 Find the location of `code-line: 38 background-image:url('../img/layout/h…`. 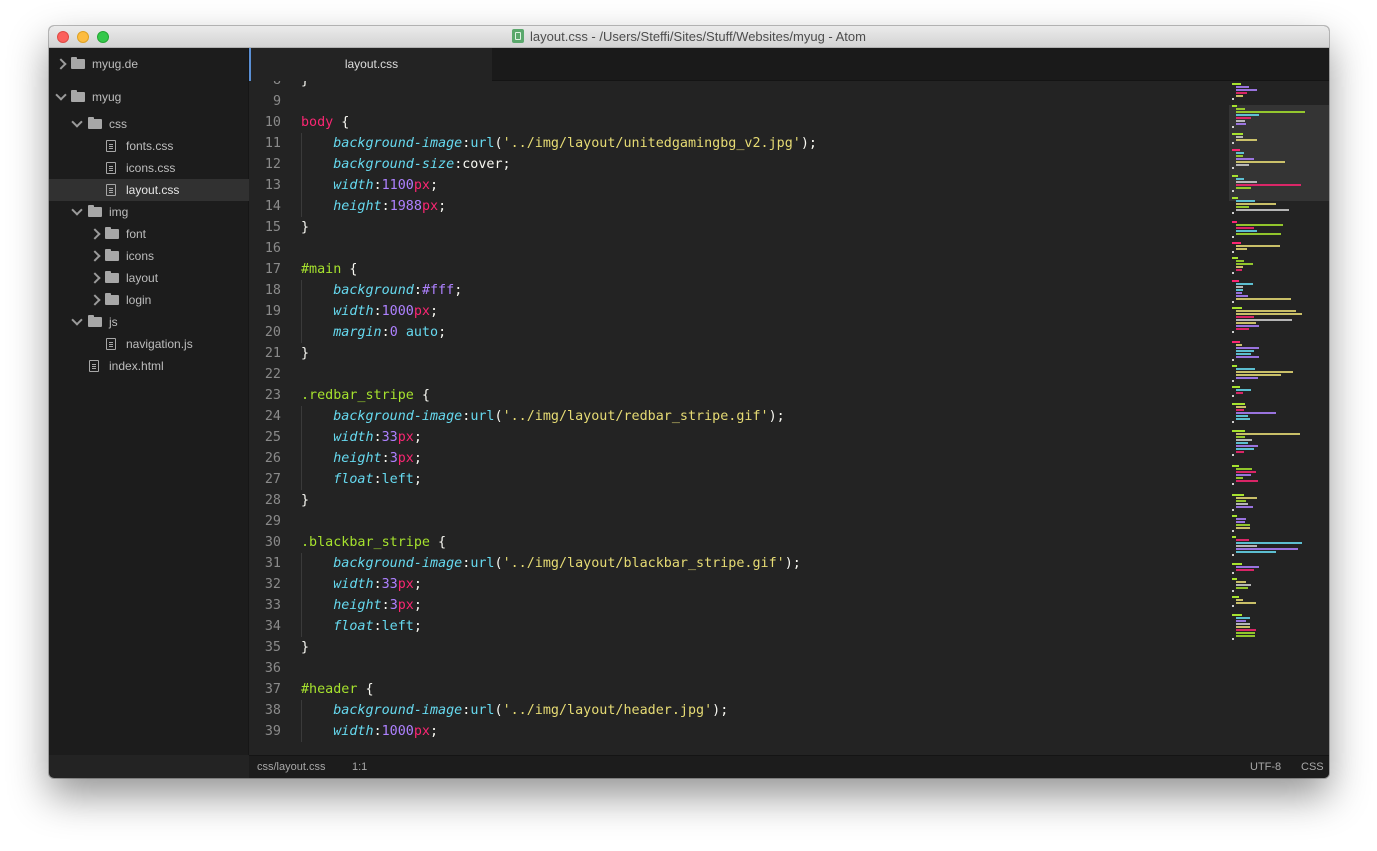

code-line: 38 background-image:url('../img/layout/h… is located at coordinates (488, 710).